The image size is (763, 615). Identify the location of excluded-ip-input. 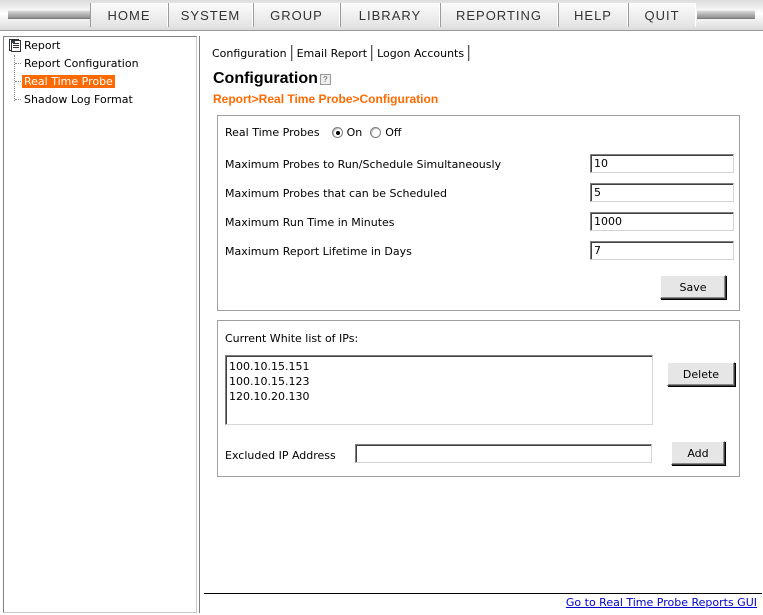
(503, 453).